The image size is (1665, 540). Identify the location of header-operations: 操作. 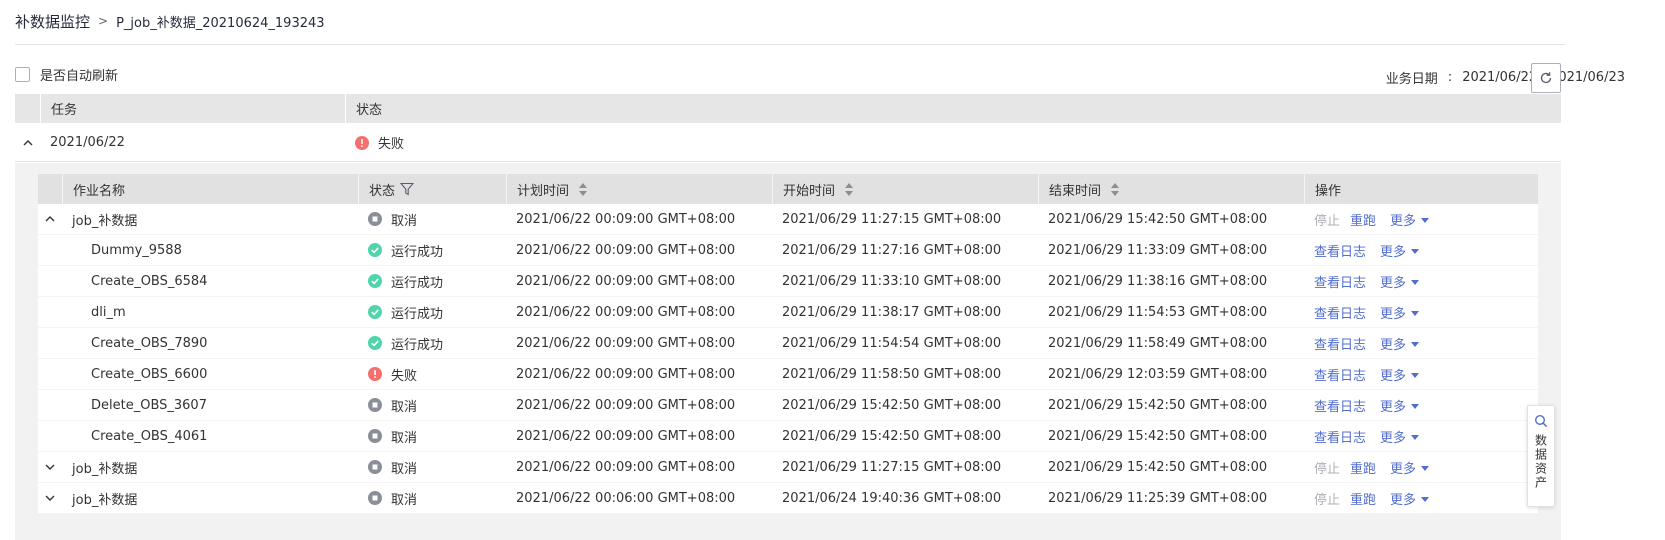
(1328, 191).